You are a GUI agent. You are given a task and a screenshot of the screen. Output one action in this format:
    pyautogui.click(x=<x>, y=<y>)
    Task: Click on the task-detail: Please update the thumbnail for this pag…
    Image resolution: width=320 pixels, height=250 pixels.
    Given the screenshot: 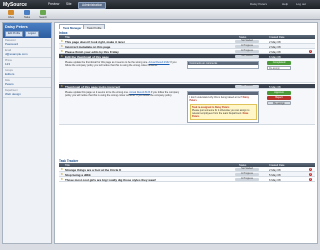 What is the action you would take?
    pyautogui.click(x=187, y=71)
    